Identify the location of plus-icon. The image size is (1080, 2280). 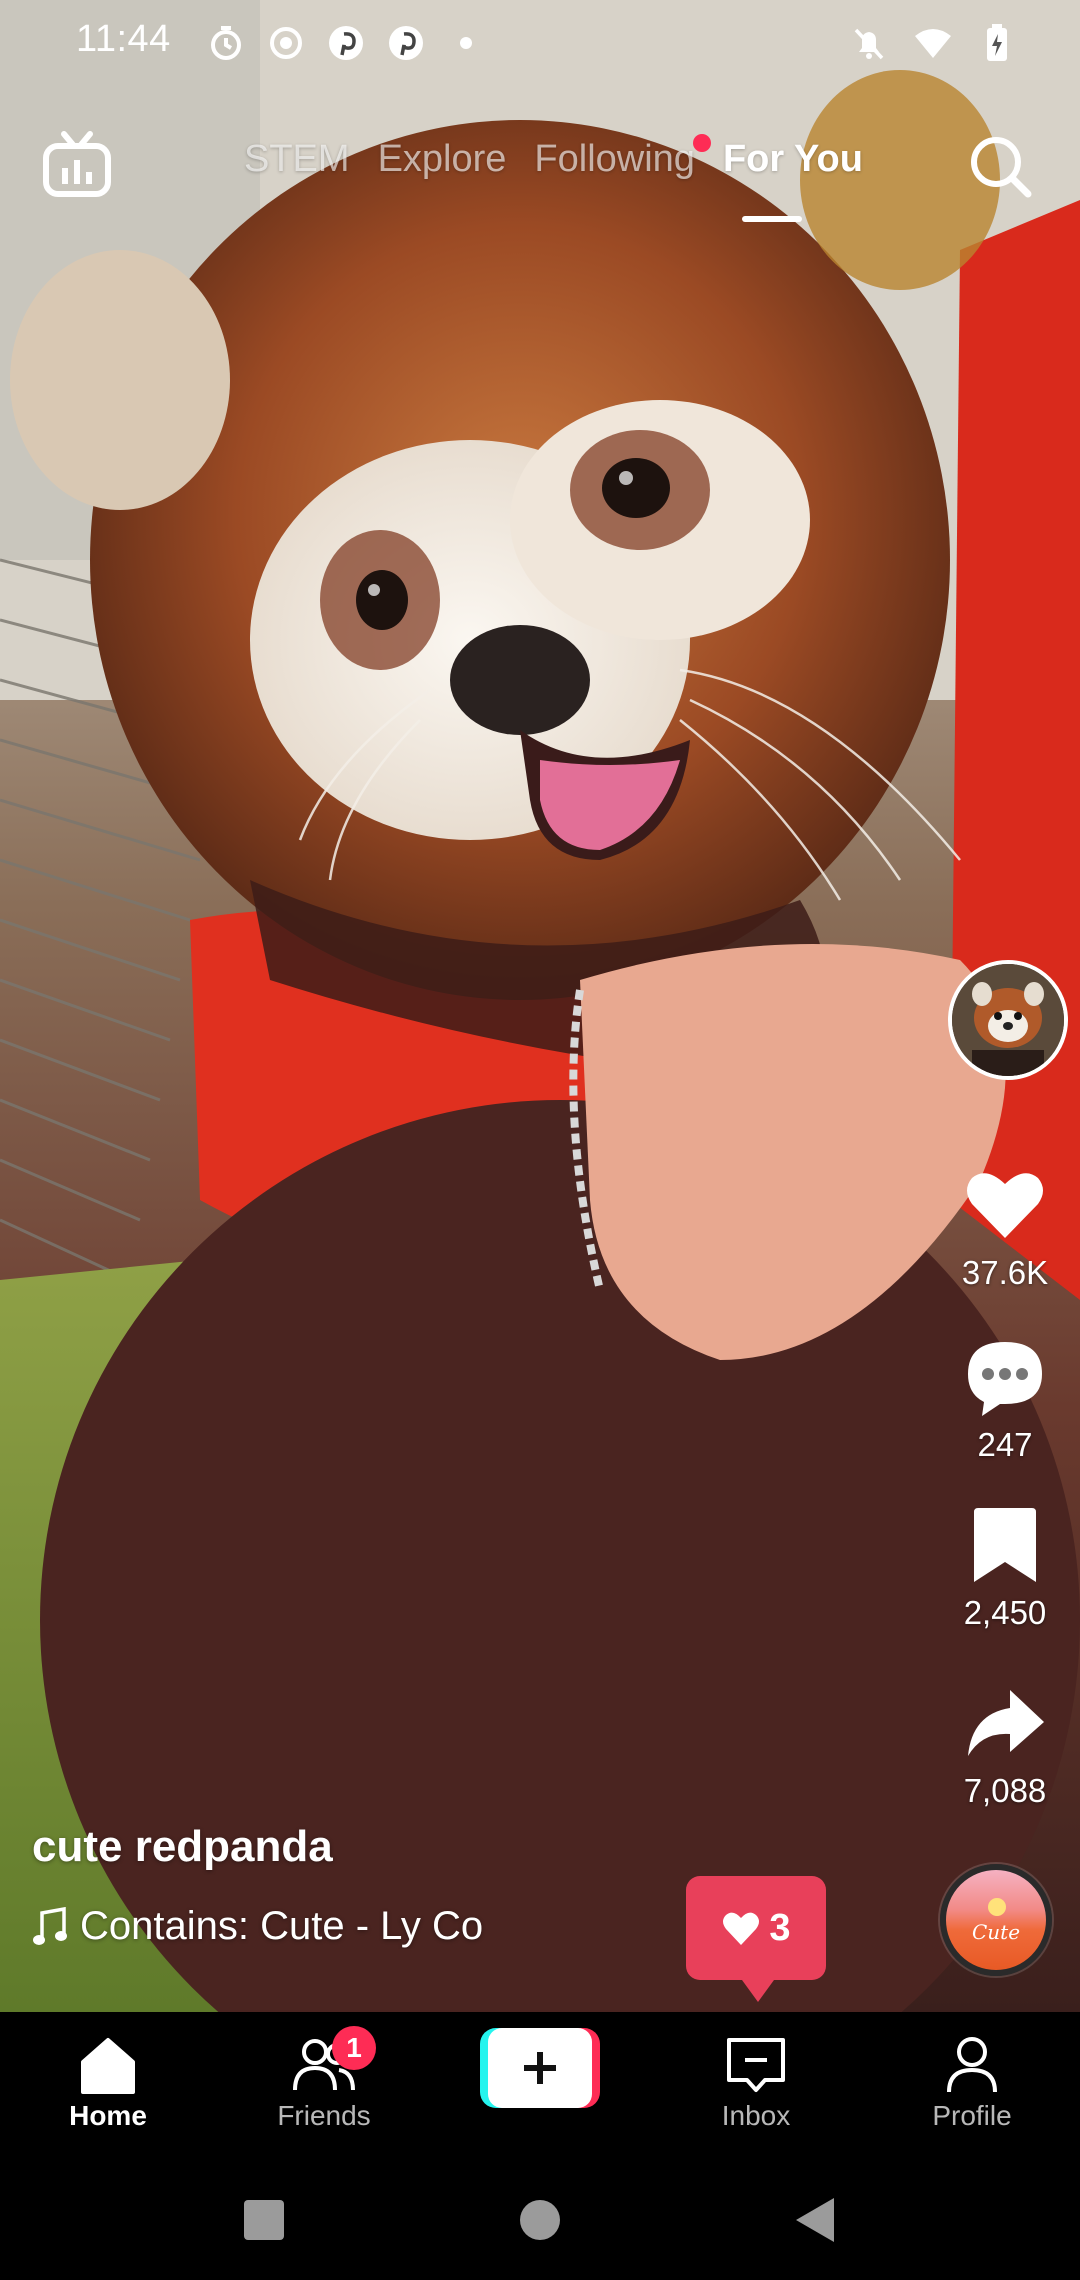
(540, 2068).